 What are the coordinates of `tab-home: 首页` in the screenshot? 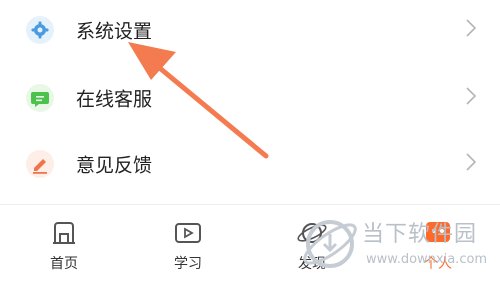 It's located at (64, 246).